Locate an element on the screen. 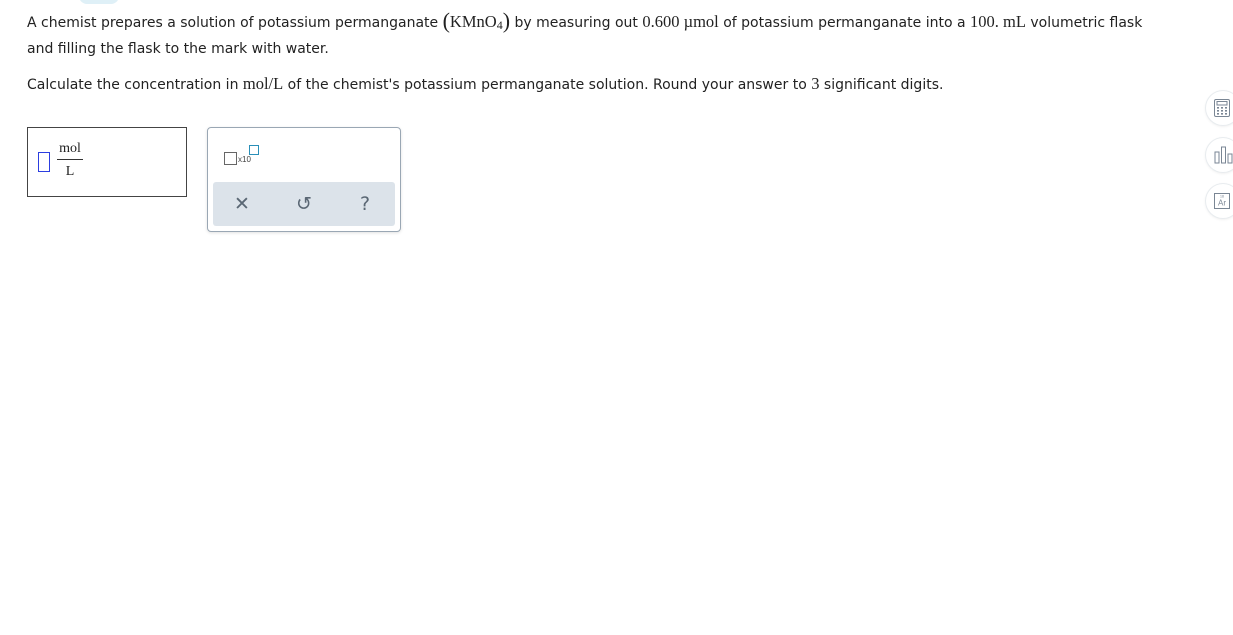 The image size is (1233, 635). help-button: ? is located at coordinates (365, 204).